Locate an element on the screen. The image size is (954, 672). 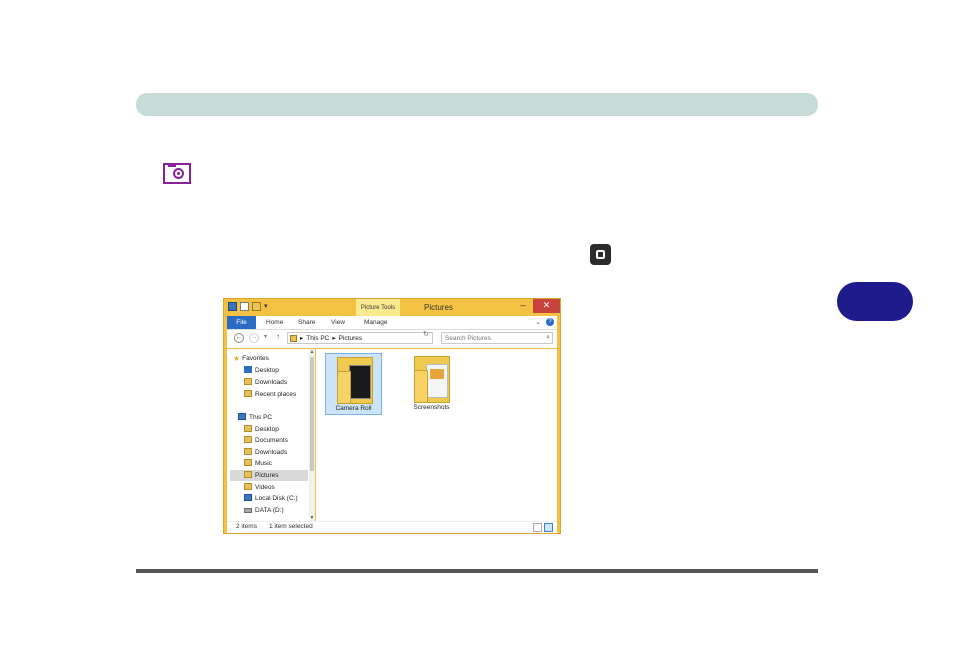
nav-pictures: Pictures is located at coordinates (269, 475).